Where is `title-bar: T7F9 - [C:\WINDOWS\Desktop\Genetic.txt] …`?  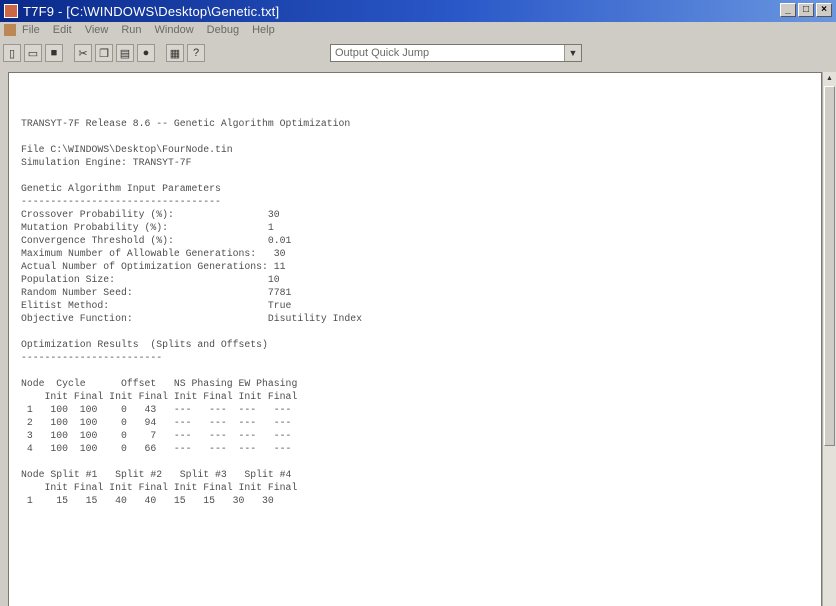
title-bar: T7F9 - [C:\WINDOWS\Desktop\Genetic.txt] … is located at coordinates (418, 11).